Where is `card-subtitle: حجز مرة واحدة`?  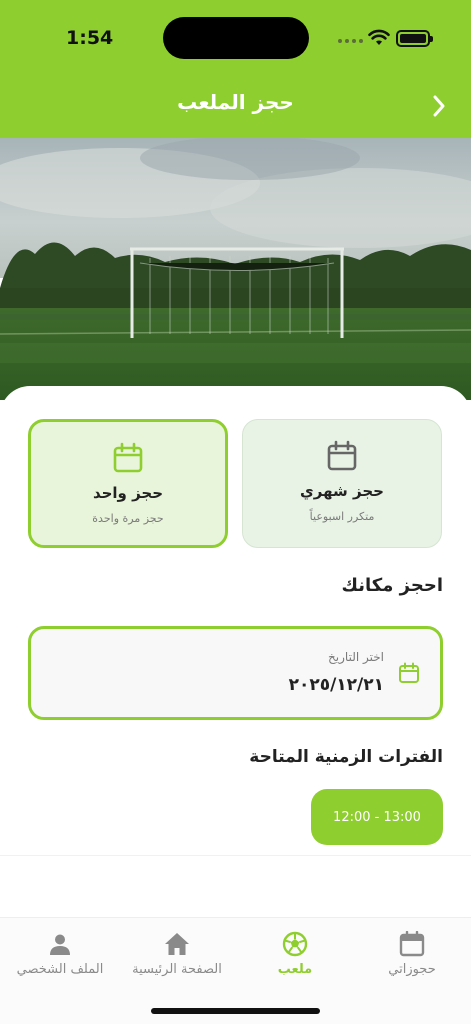 card-subtitle: حجز مرة واحدة is located at coordinates (128, 518).